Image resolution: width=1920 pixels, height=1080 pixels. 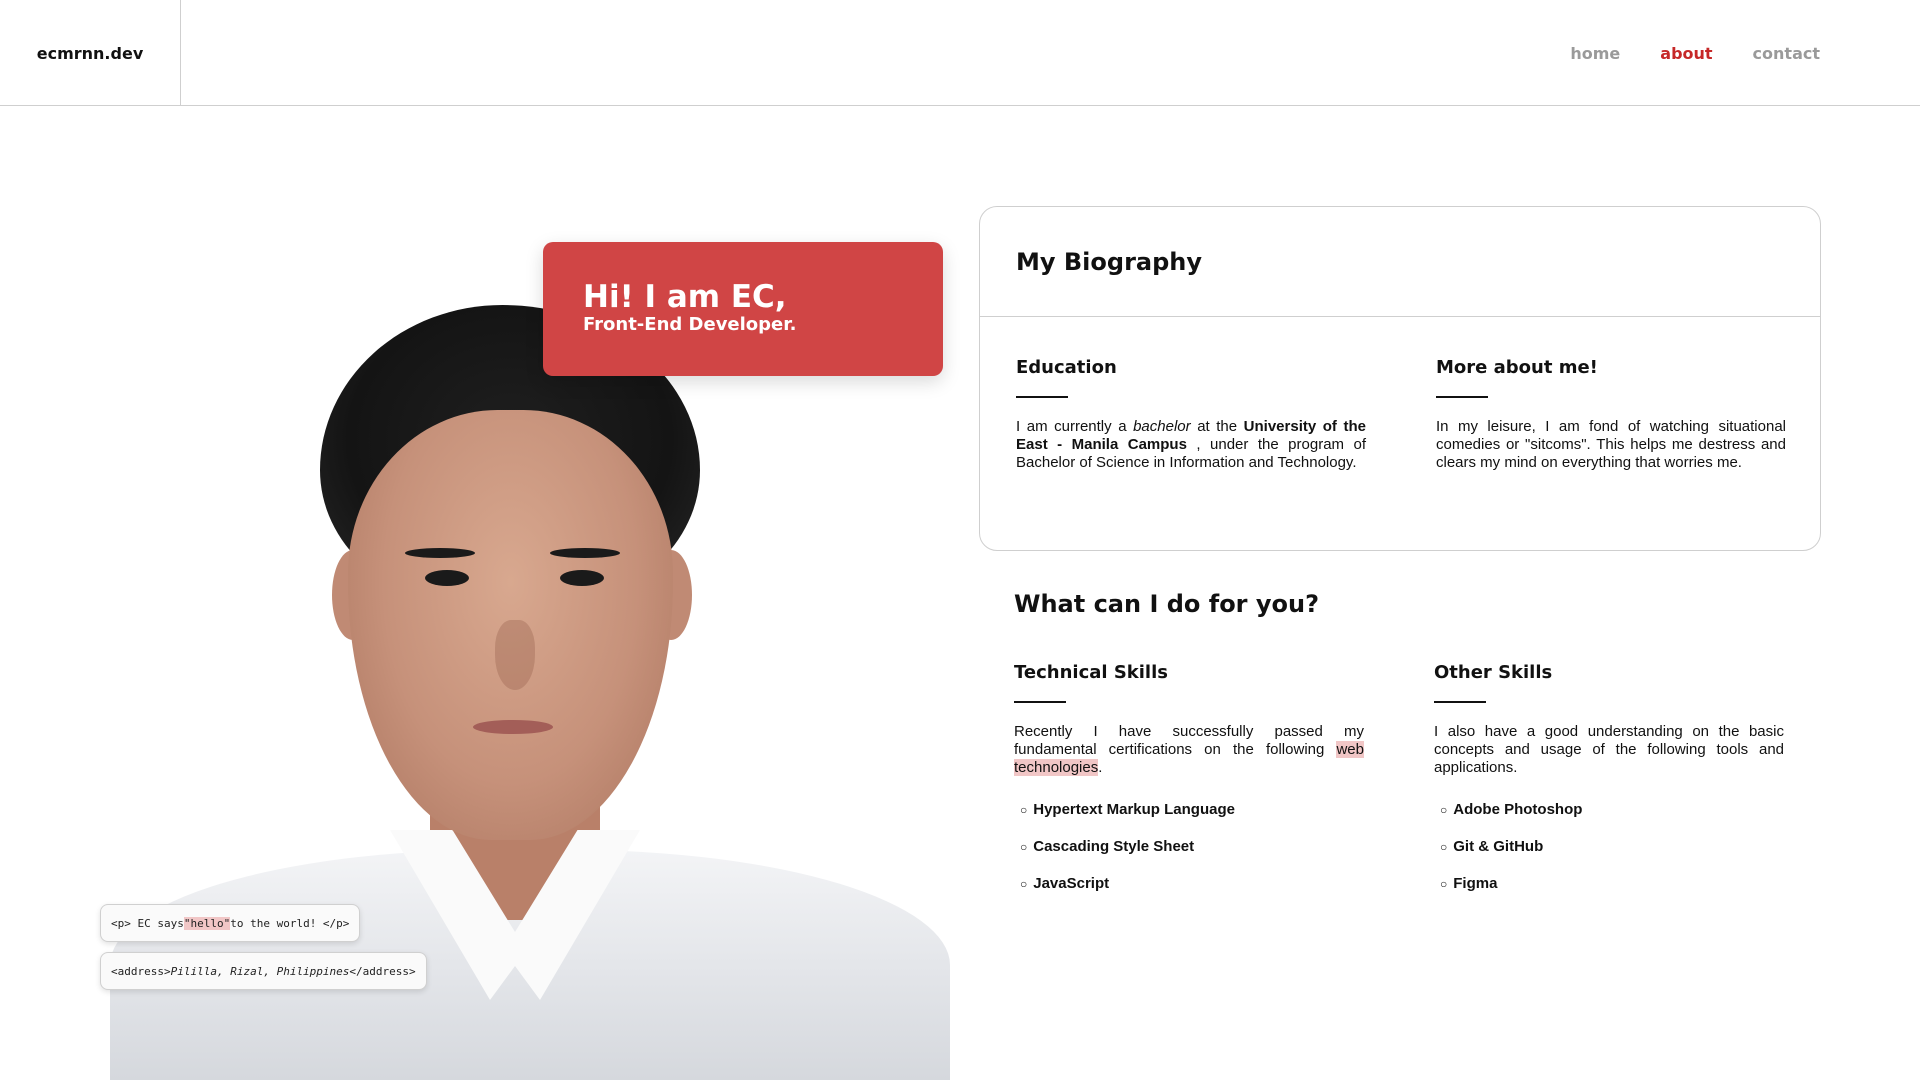 What do you see at coordinates (1109, 261) in the screenshot?
I see `biography-title: My Biography` at bounding box center [1109, 261].